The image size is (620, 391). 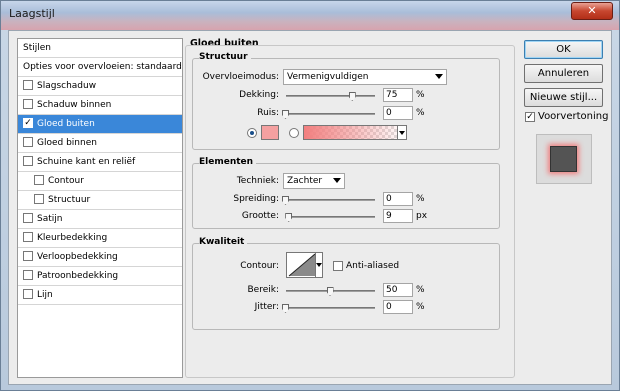 What do you see at coordinates (67, 86) in the screenshot?
I see `style-item-label: Slagschaduw` at bounding box center [67, 86].